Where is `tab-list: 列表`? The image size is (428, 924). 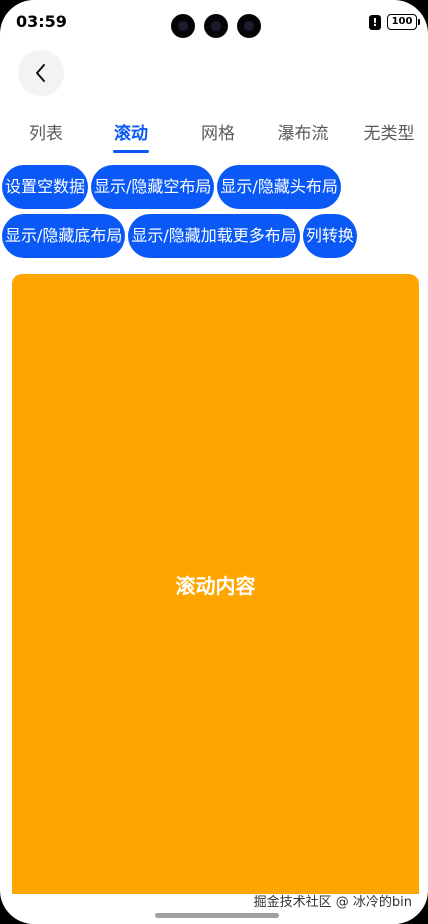 tab-list: 列表 is located at coordinates (46, 134).